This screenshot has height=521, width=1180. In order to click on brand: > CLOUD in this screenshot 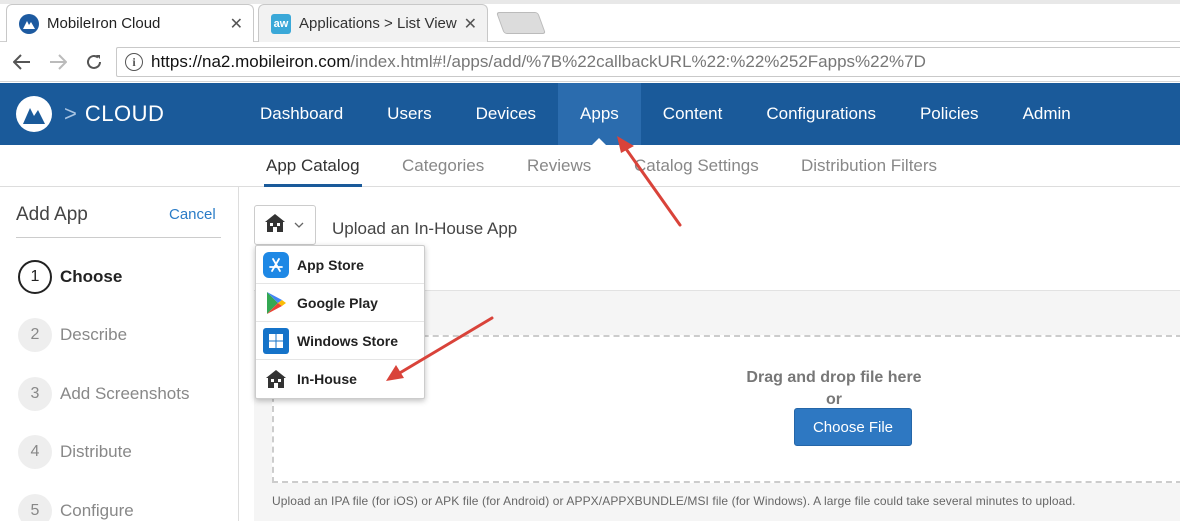, I will do `click(90, 114)`.